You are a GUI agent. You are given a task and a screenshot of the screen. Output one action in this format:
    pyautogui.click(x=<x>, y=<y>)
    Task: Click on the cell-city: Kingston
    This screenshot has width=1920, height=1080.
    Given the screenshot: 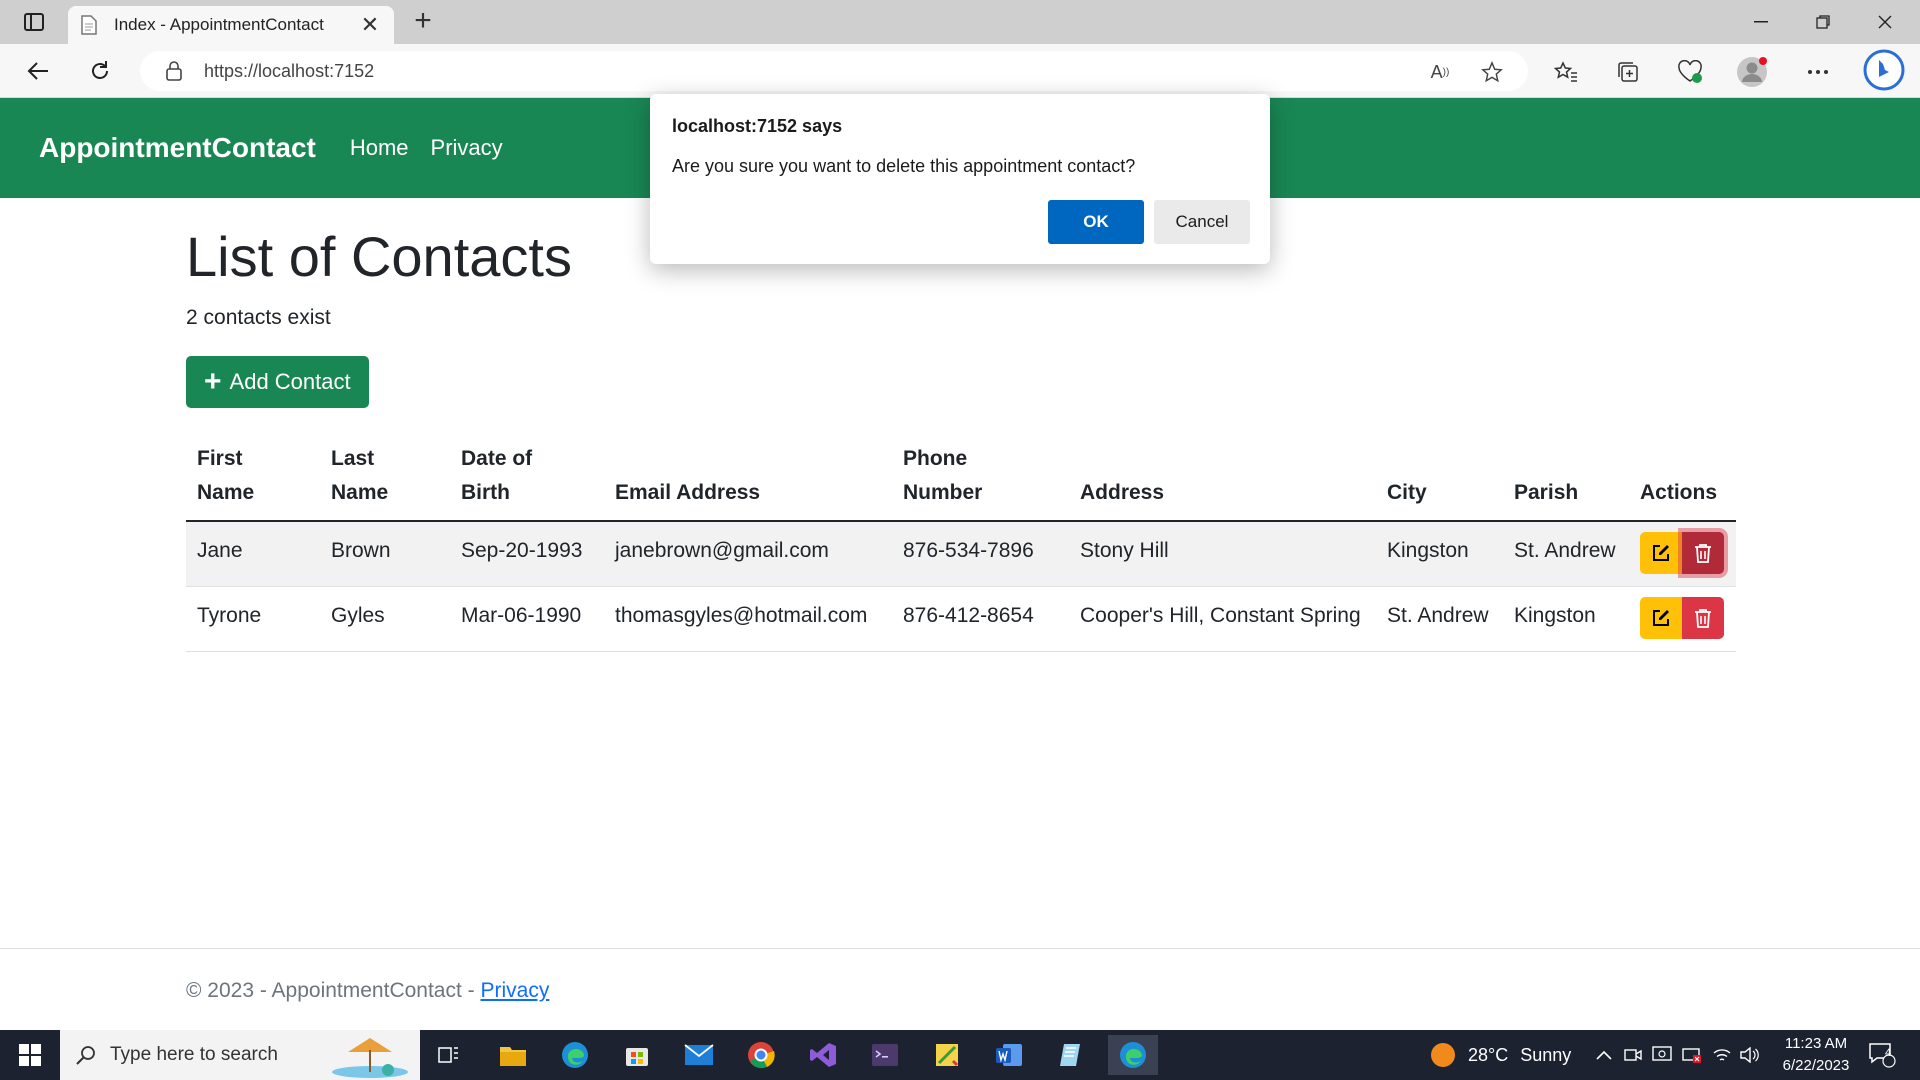 What is the action you would take?
    pyautogui.click(x=1439, y=554)
    